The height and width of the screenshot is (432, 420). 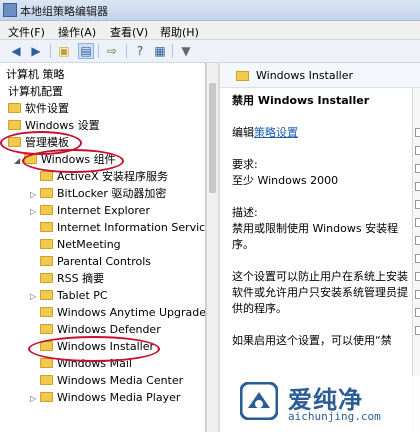 What do you see at coordinates (112, 51) in the screenshot?
I see `export-list-icon: ⇨` at bounding box center [112, 51].